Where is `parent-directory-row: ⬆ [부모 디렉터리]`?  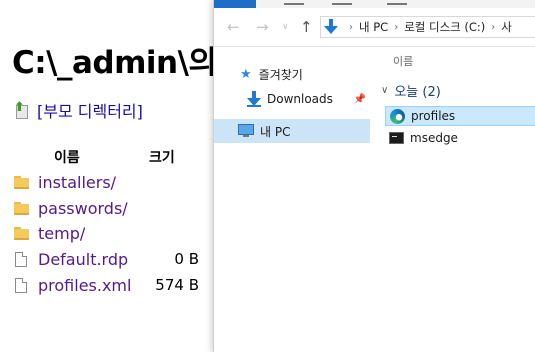 parent-directory-row: ⬆ [부모 디렉터리] is located at coordinates (78, 110).